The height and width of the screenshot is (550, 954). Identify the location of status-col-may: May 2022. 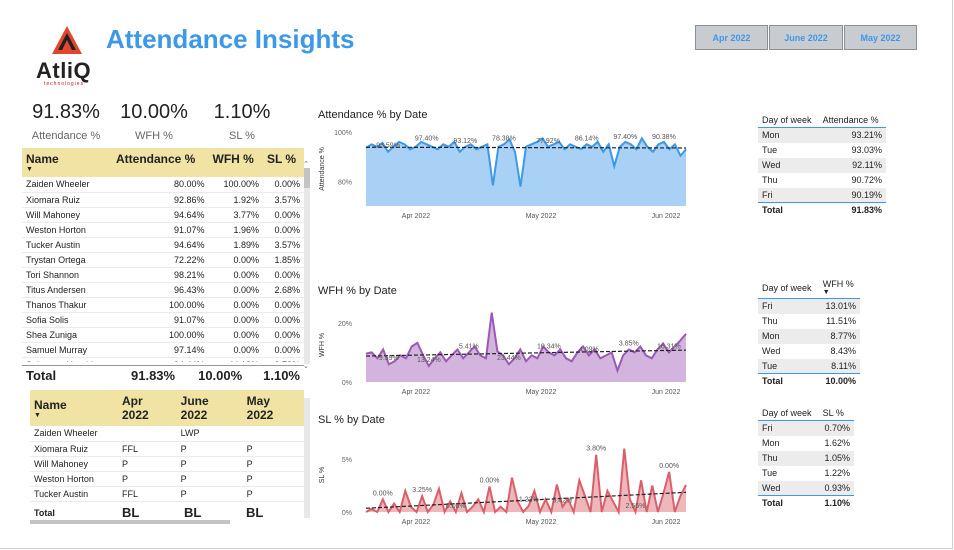
(273, 408).